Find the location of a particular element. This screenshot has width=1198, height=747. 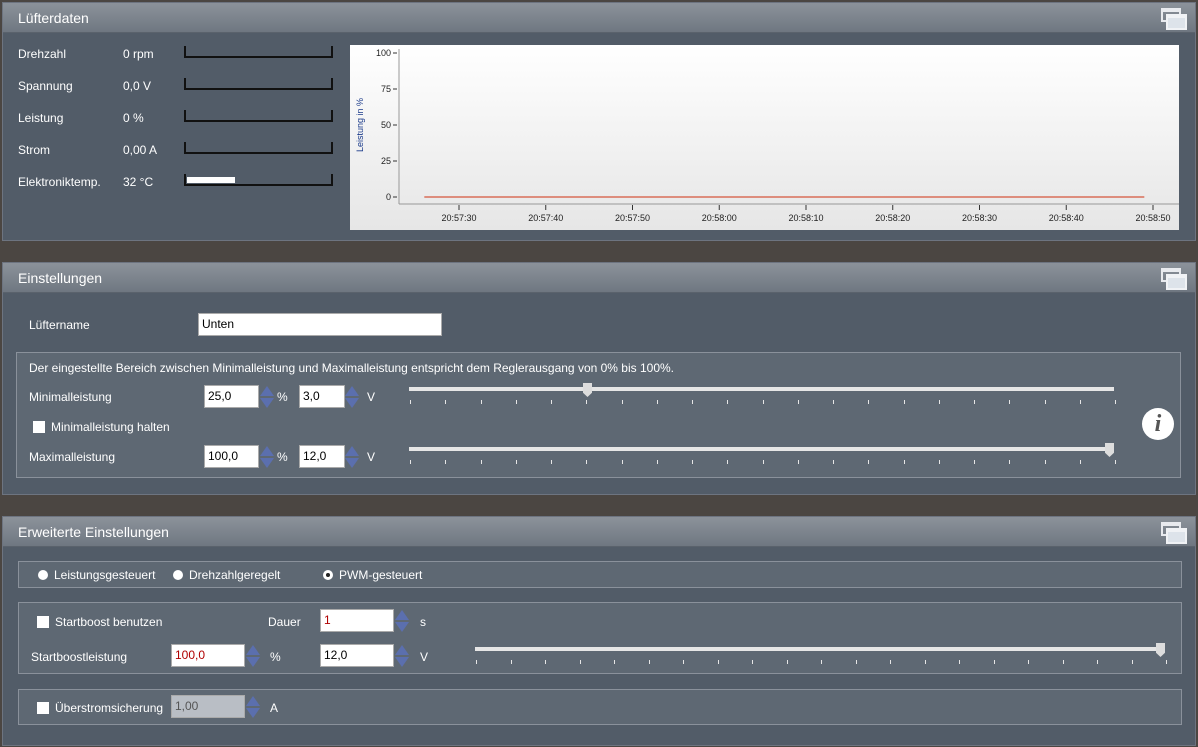

max-volt-input: 12,0 is located at coordinates (322, 456).